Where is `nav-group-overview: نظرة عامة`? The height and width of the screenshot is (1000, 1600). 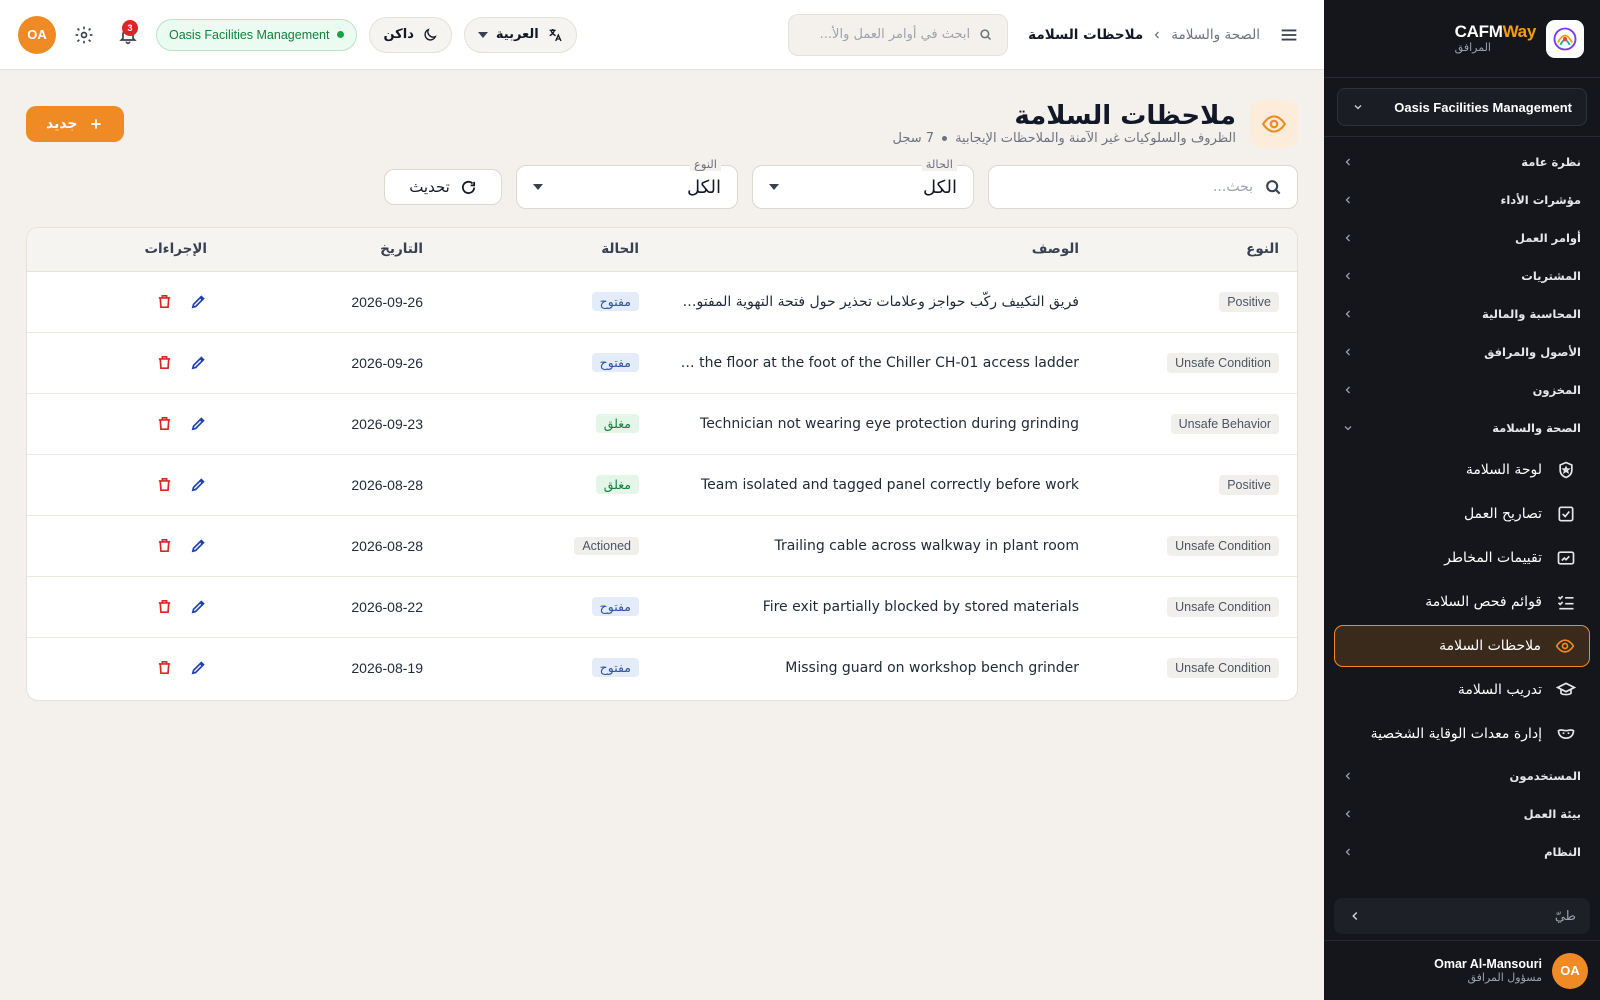 nav-group-overview: نظرة عامة is located at coordinates (1462, 162).